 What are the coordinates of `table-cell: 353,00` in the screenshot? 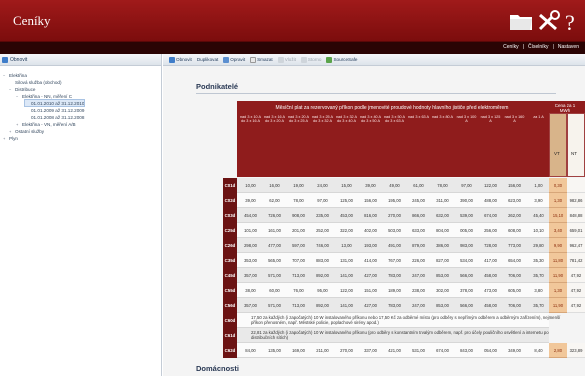 It's located at (250, 260).